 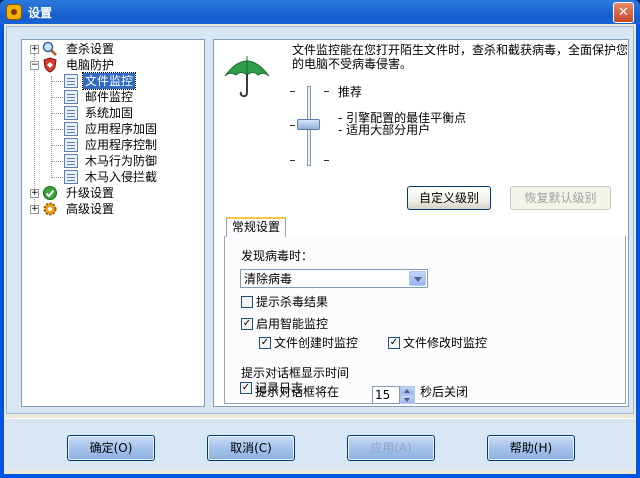 I want to click on tree-item-system-hardening: 系统加固, so click(x=112, y=113).